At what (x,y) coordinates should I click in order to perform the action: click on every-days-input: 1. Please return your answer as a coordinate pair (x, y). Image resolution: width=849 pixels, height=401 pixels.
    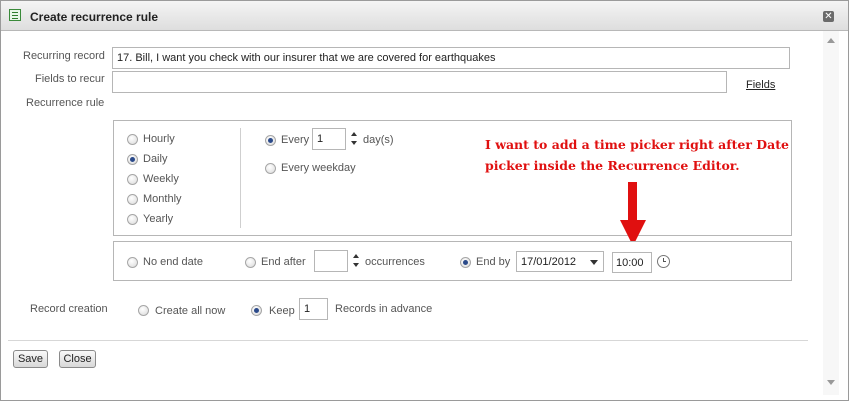
    Looking at the image, I should click on (329, 139).